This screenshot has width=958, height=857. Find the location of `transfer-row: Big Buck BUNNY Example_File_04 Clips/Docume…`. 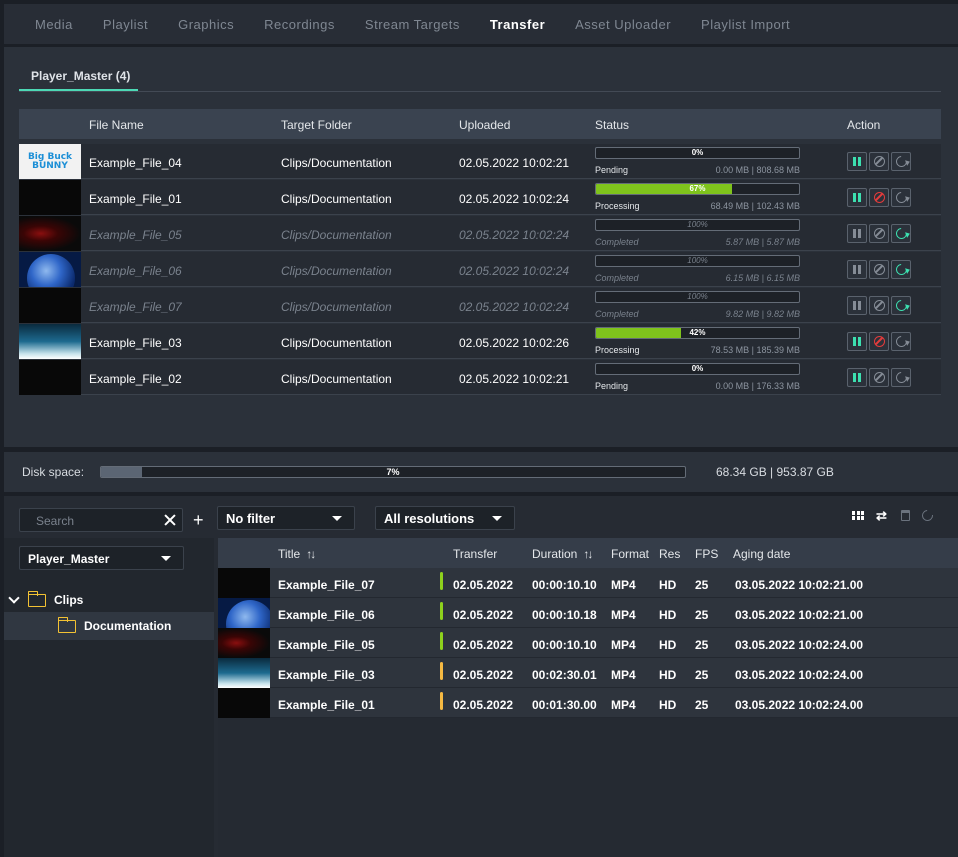

transfer-row: Big Buck BUNNY Example_File_04 Clips/Docume… is located at coordinates (480, 161).